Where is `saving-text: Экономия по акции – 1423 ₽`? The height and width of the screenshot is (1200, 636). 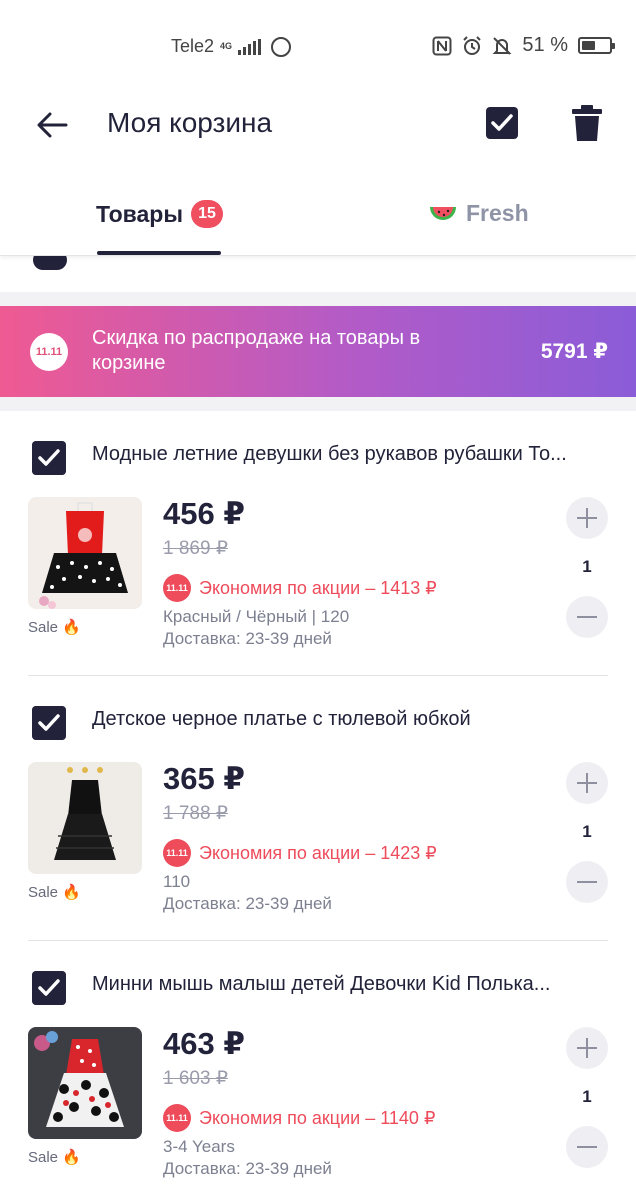
saving-text: Экономия по акции – 1423 ₽ is located at coordinates (318, 852).